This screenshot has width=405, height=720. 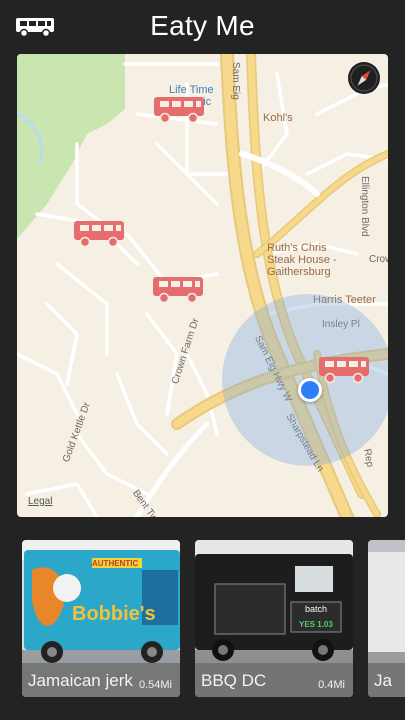 I want to click on legal-link: Legal, so click(x=40, y=501).